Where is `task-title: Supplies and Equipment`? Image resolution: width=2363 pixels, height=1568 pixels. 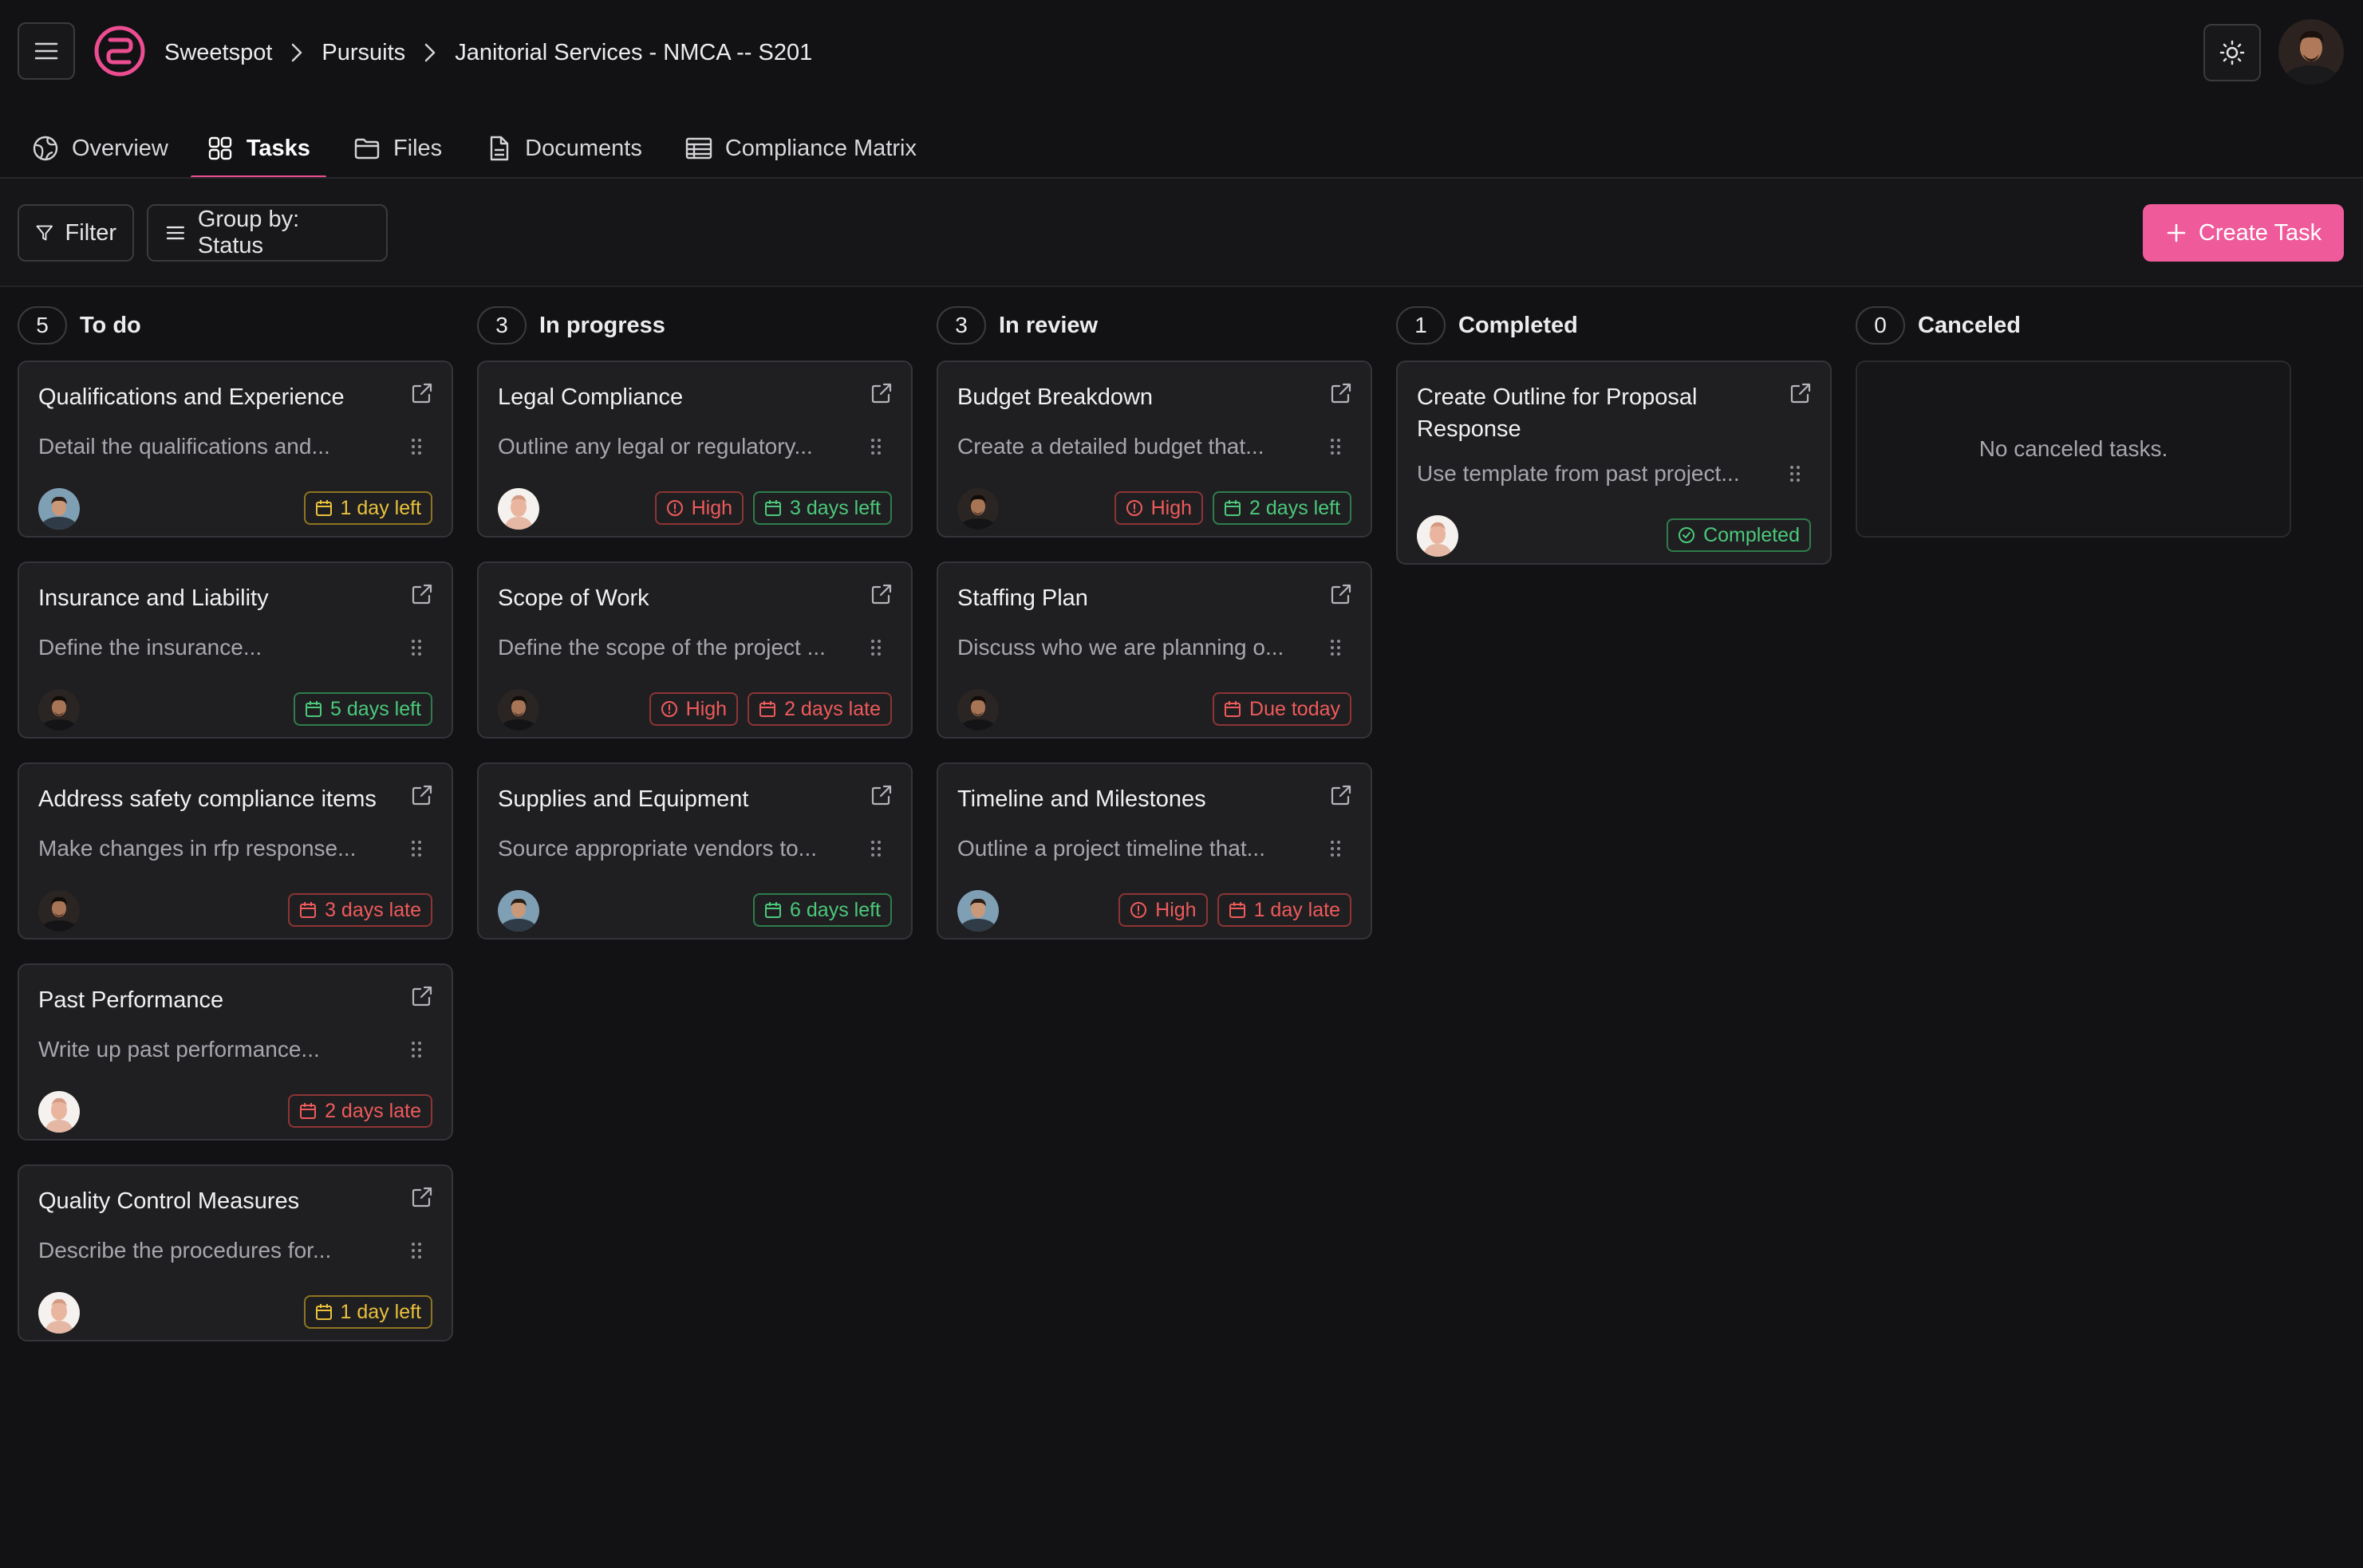 task-title: Supplies and Equipment is located at coordinates (673, 799).